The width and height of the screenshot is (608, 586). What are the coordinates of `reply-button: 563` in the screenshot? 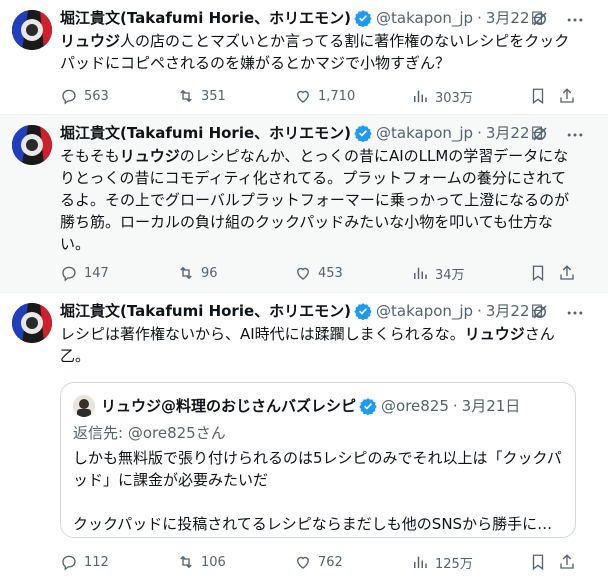 It's located at (84, 96).